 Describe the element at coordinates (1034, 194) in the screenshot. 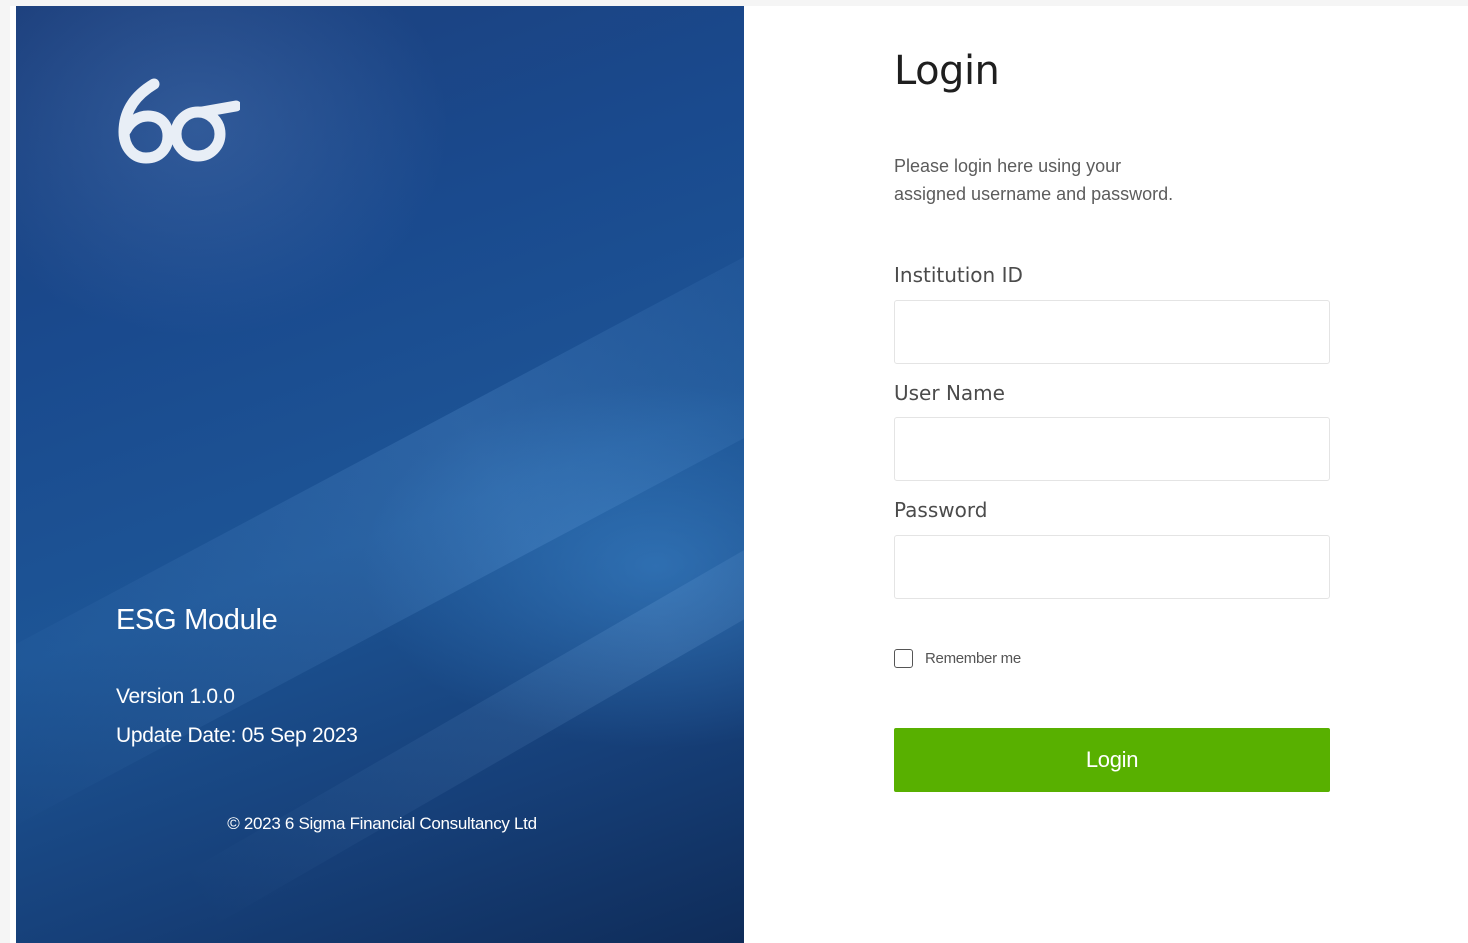

I see `intro-text-line-2: assigned username and password.` at that location.